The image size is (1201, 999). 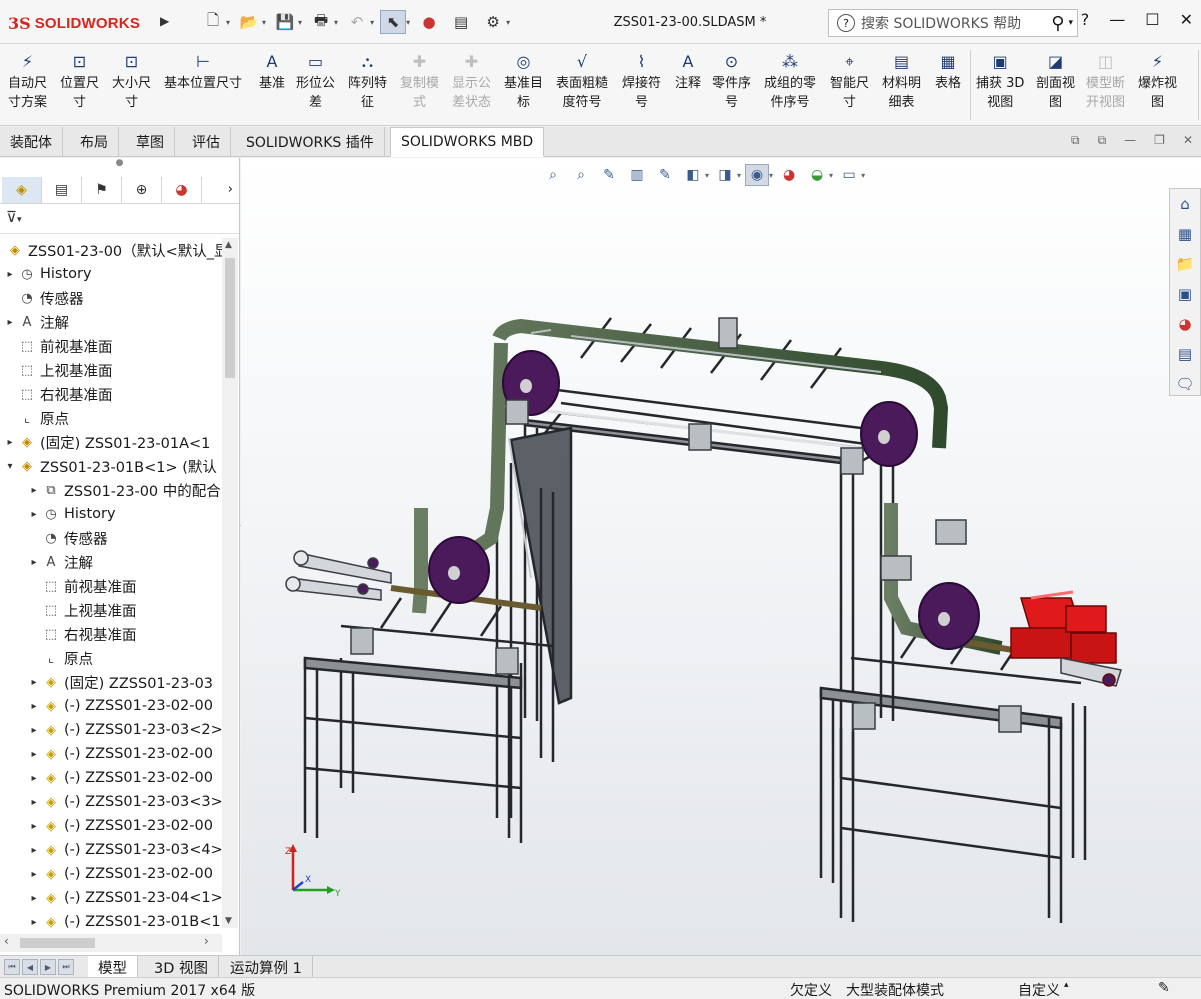 I want to click on file-explorer-icon: 📁, so click(x=1185, y=264).